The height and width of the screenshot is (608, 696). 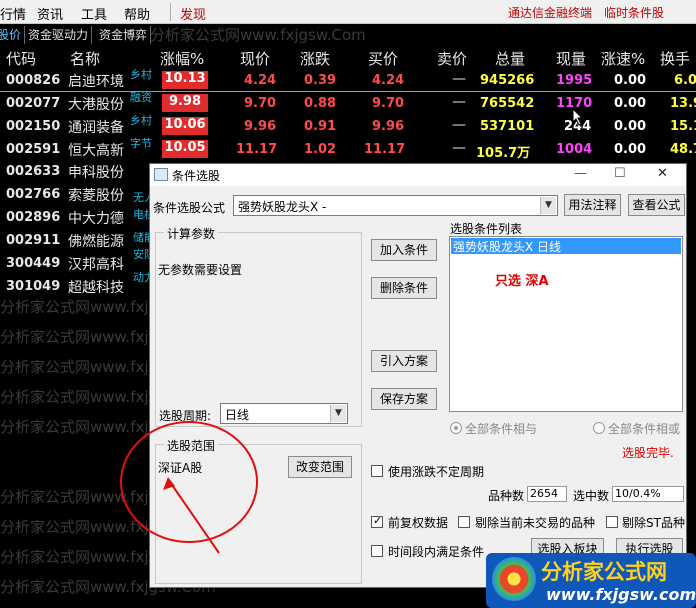 I want to click on stock-name: 汉邦高科, so click(x=96, y=265).